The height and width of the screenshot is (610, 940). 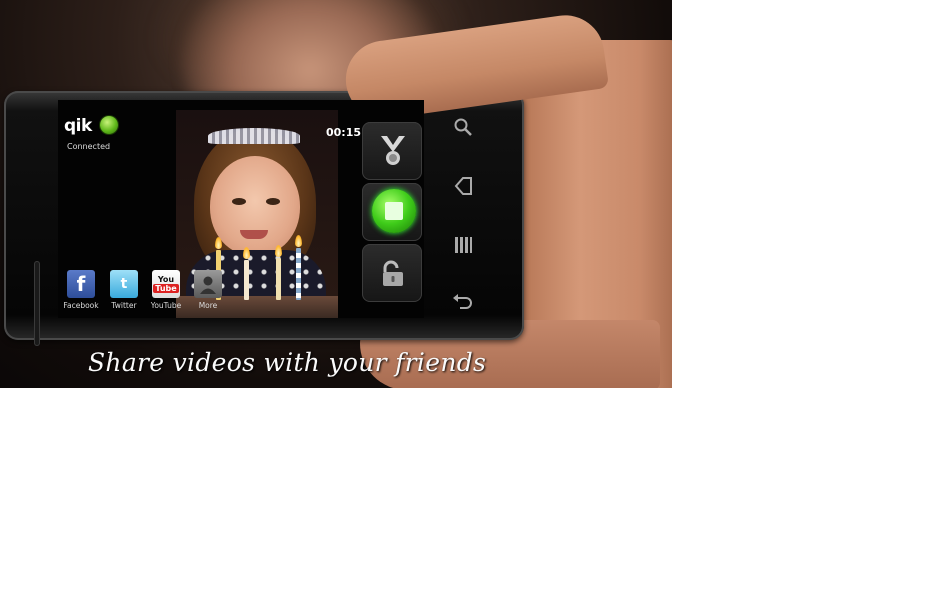 What do you see at coordinates (463, 186) in the screenshot?
I see `home-icon` at bounding box center [463, 186].